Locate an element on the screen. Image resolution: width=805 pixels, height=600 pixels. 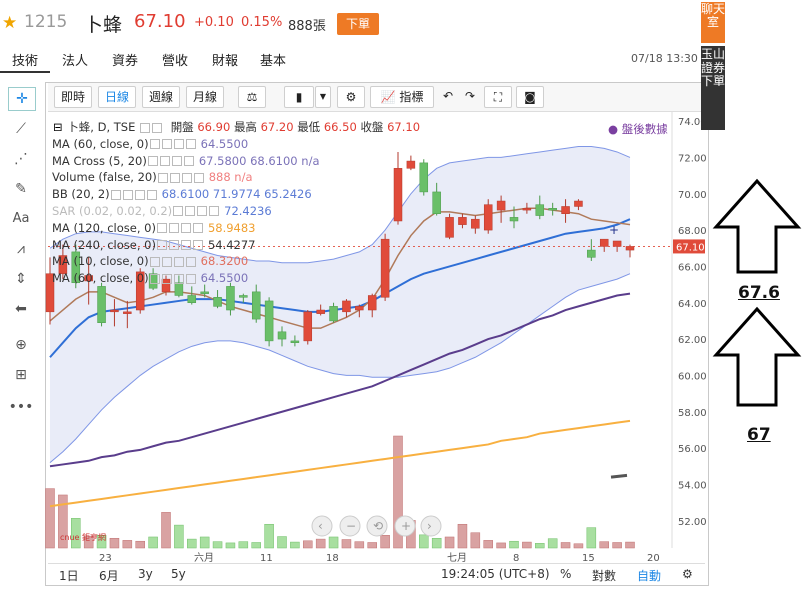
zoom-in-icon-glyph: + is located at coordinates (406, 526).